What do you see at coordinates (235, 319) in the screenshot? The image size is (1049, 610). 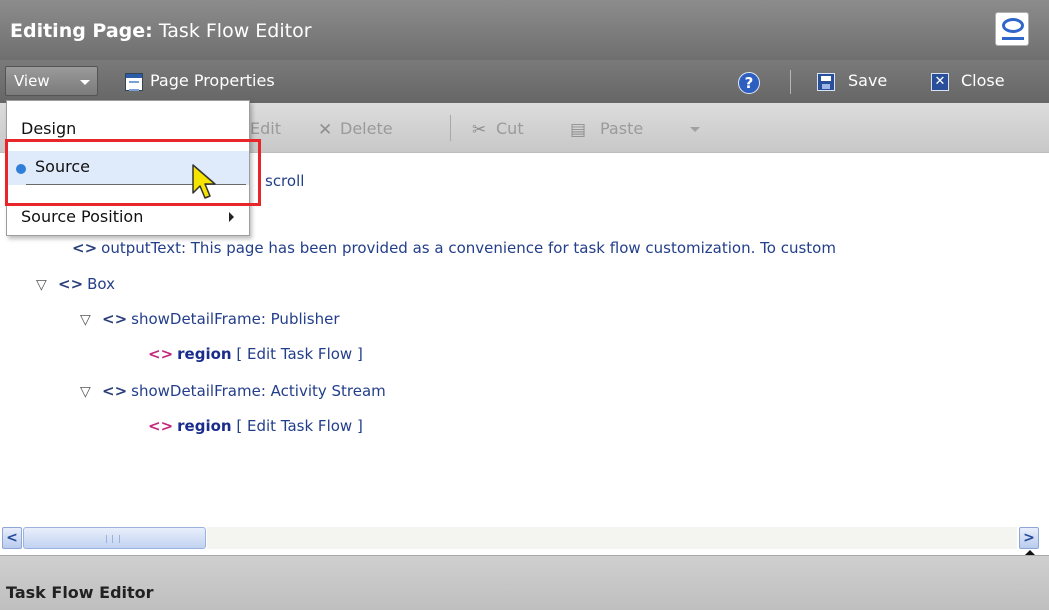 I see `frame-label: showDetailFrame: Publisher` at bounding box center [235, 319].